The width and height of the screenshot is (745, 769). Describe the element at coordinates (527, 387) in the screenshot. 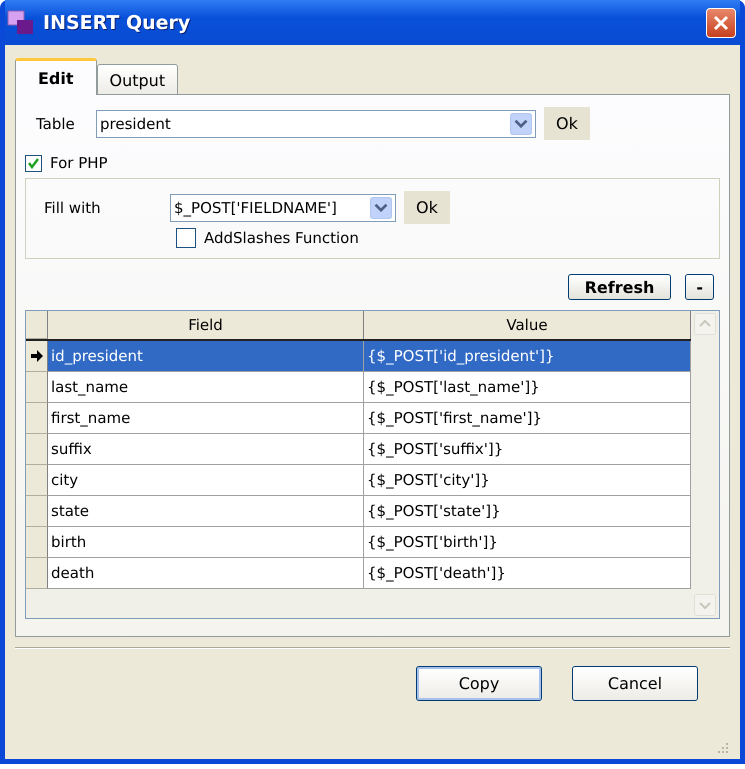

I see `table-cell: {$_POST['last_name']}` at that location.